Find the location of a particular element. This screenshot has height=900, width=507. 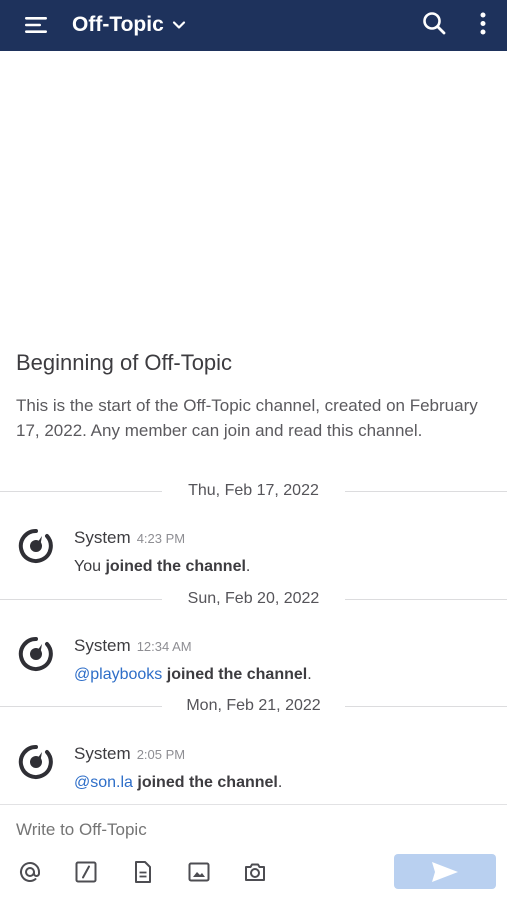

send-button is located at coordinates (445, 871).